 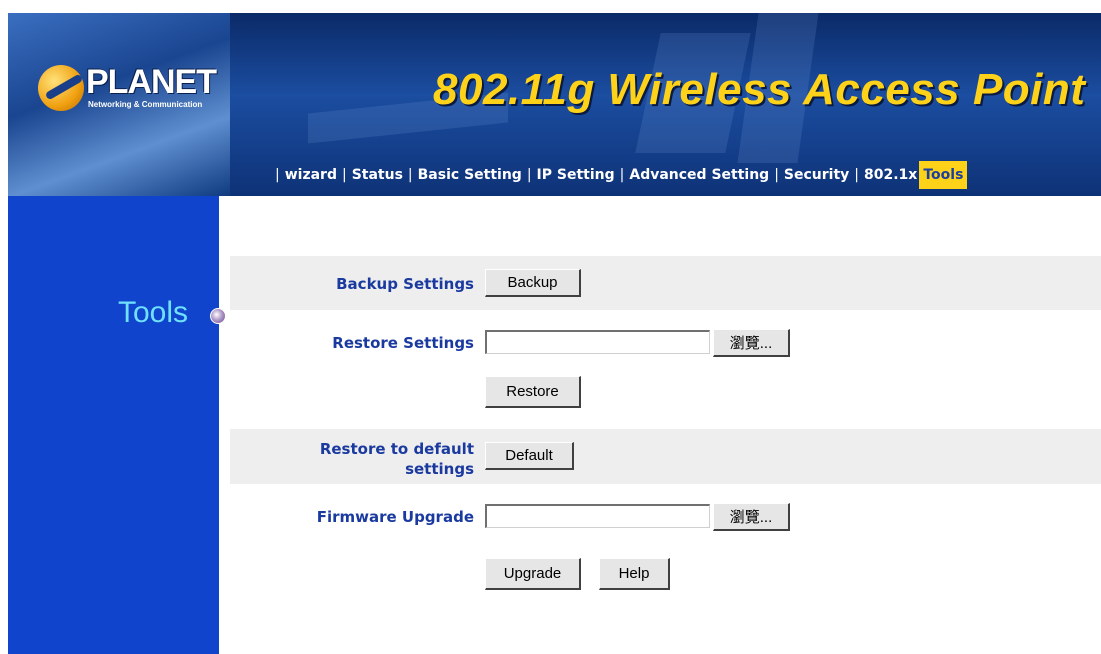 What do you see at coordinates (439, 469) in the screenshot?
I see `restore-default-label-line2: settings` at bounding box center [439, 469].